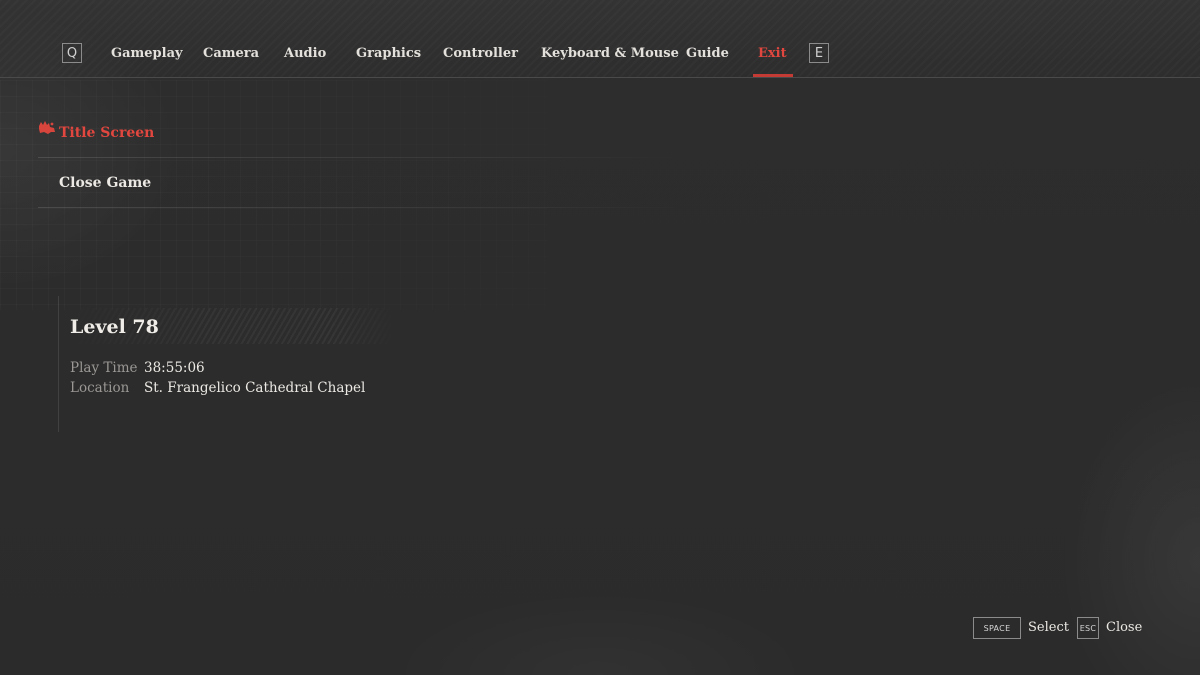  I want to click on tab-exit: Exit, so click(772, 53).